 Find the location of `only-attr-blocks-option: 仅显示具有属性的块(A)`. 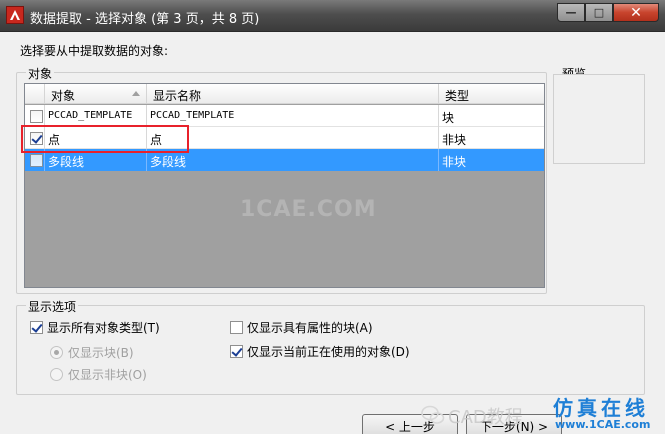

only-attr-blocks-option: 仅显示具有属性的块(A) is located at coordinates (301, 327).